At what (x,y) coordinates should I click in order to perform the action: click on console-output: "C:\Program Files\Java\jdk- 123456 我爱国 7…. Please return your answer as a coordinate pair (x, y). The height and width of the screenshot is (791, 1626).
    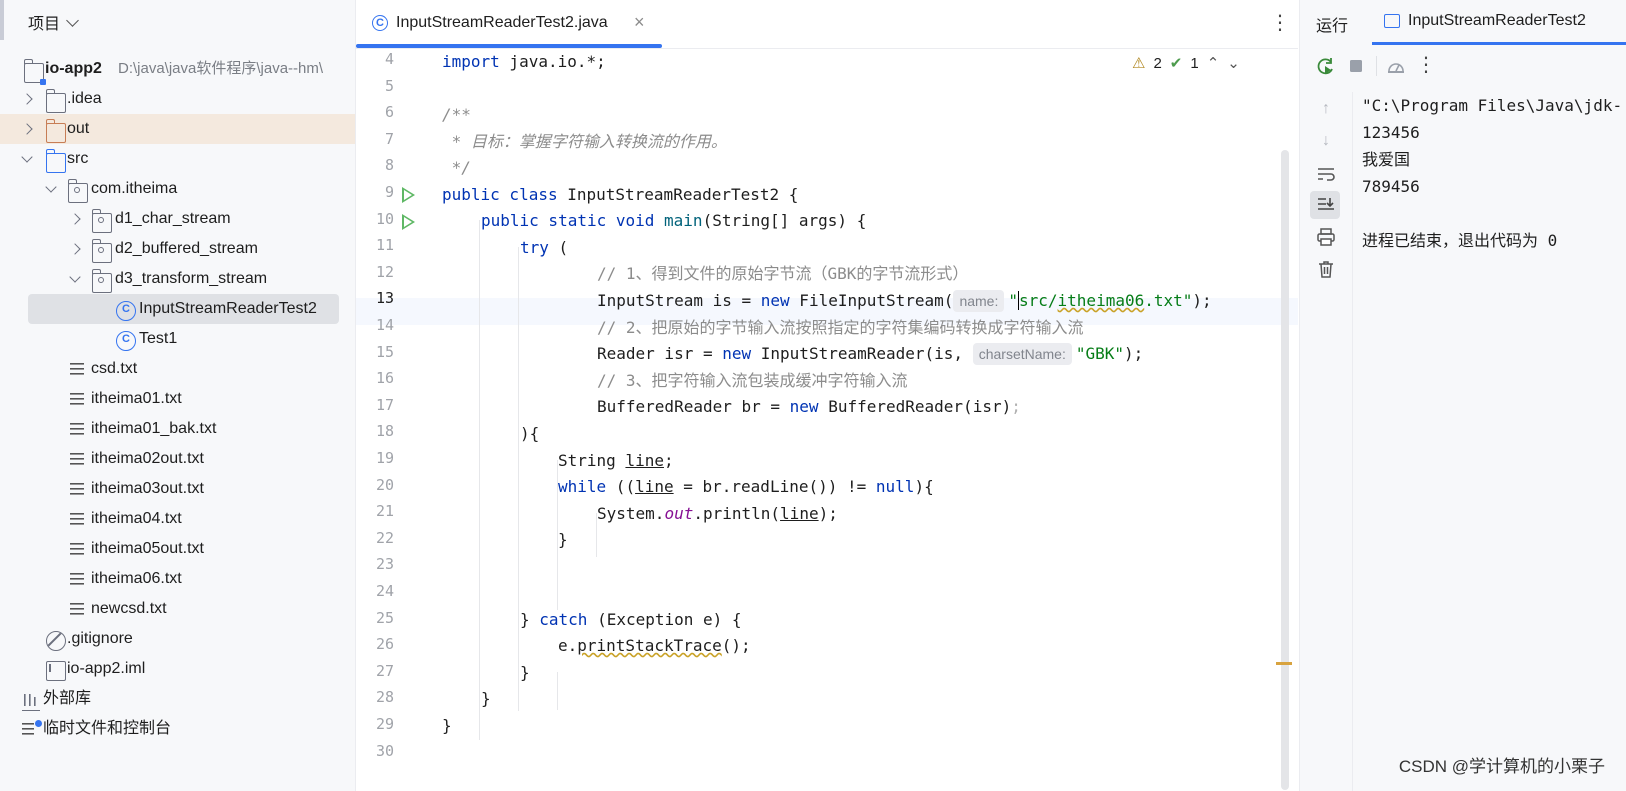
    Looking at the image, I should click on (1494, 173).